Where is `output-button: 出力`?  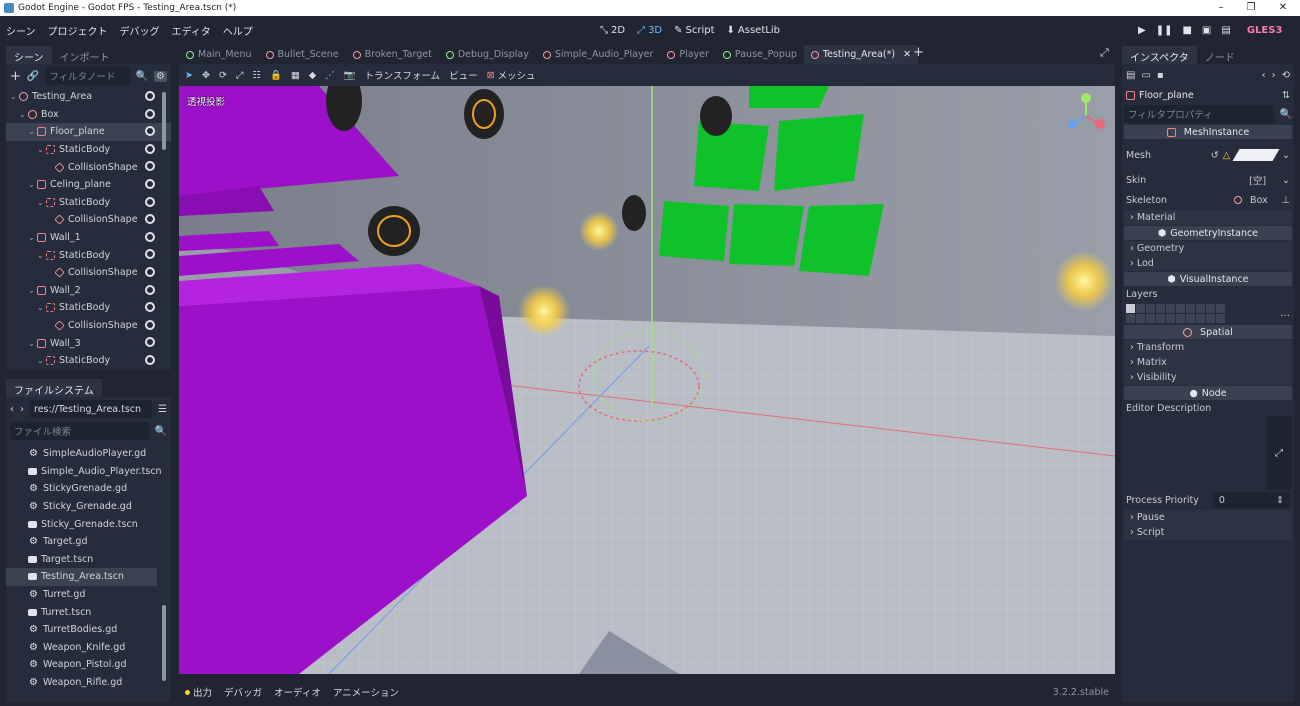
output-button: 出力 is located at coordinates (198, 692).